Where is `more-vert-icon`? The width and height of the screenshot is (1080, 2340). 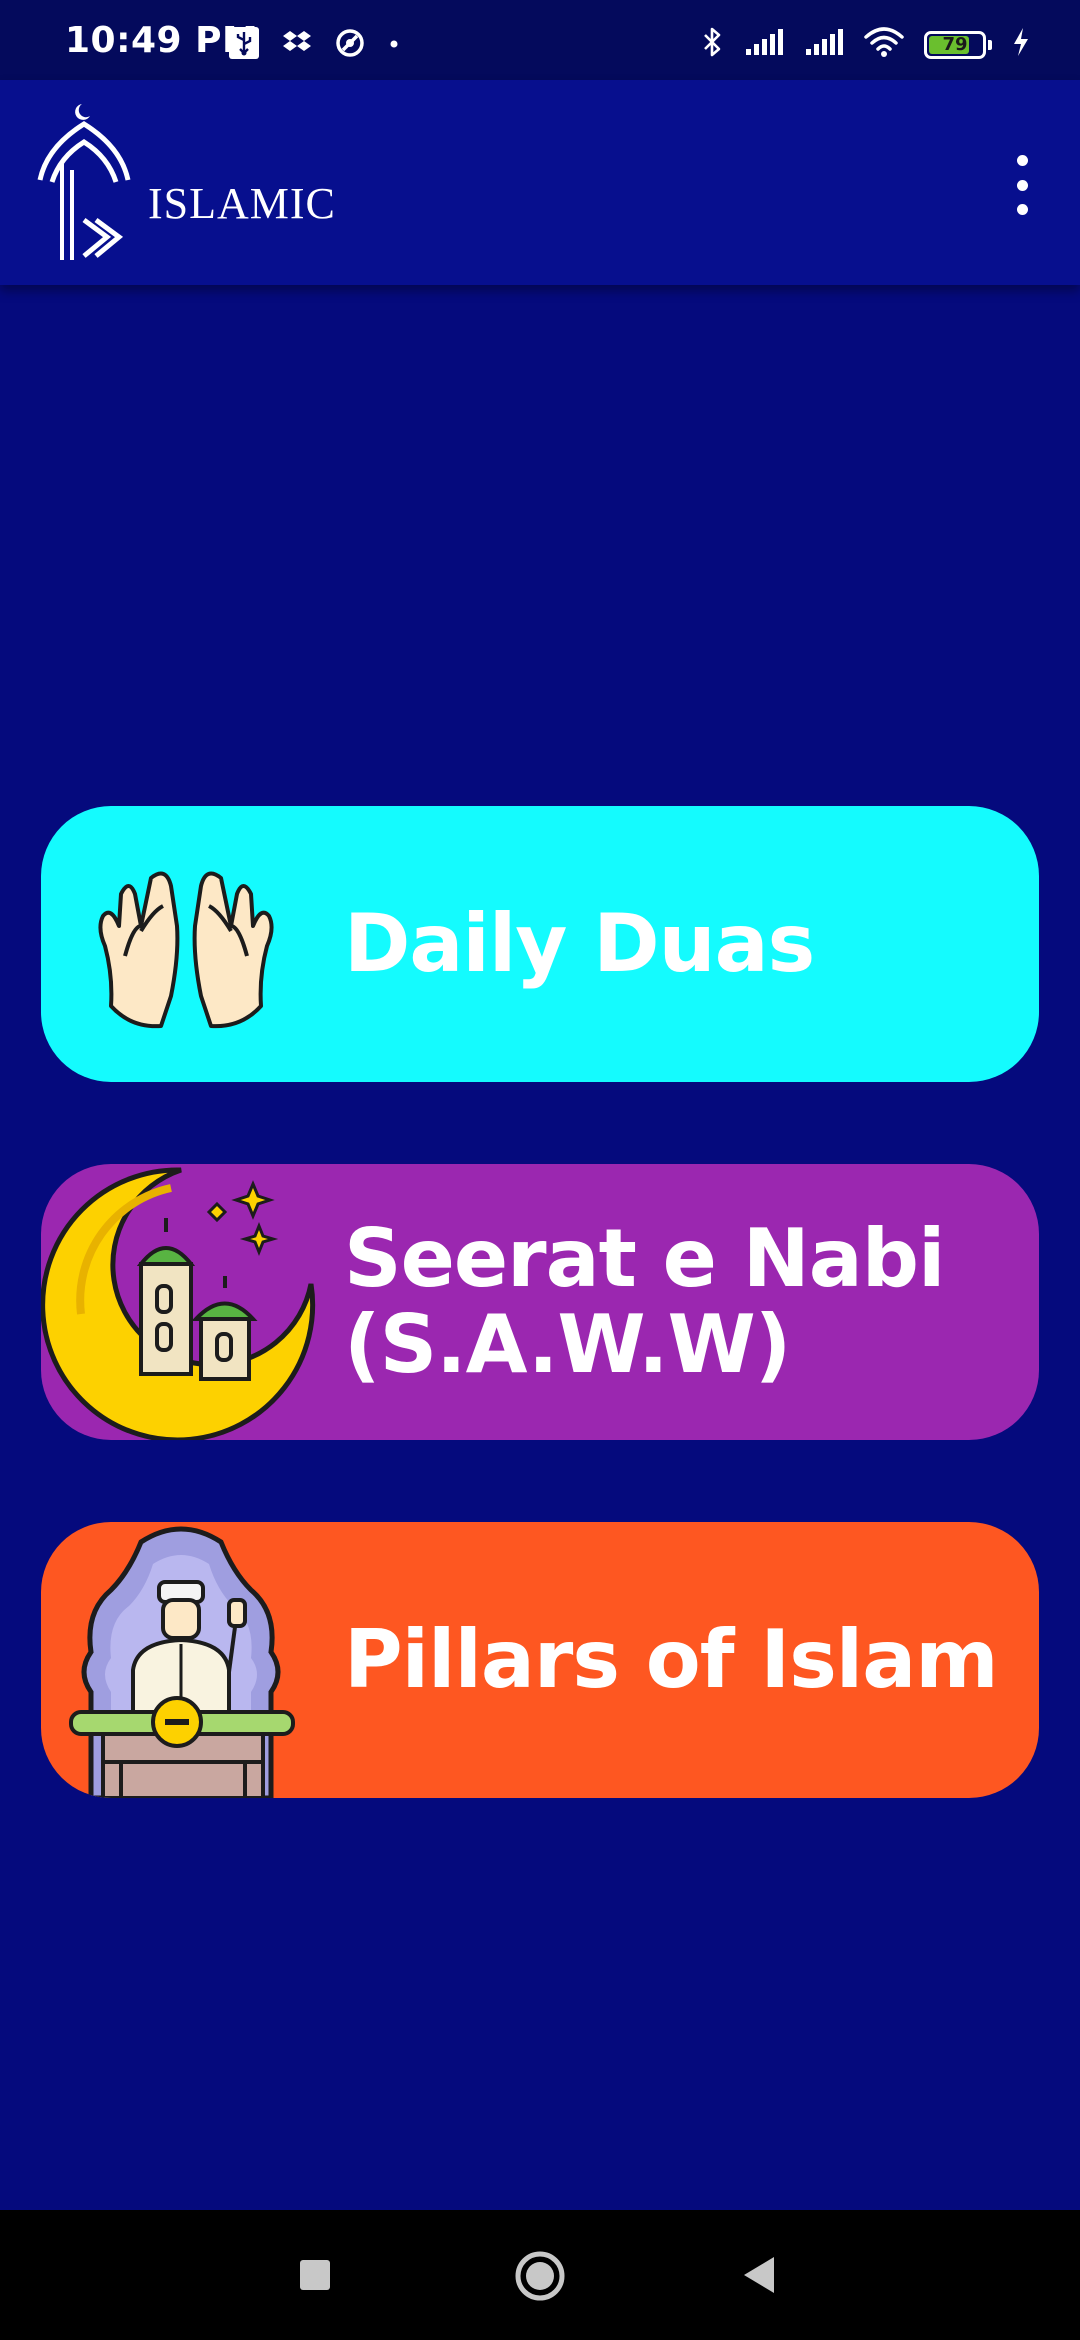 more-vert-icon is located at coordinates (1022, 160).